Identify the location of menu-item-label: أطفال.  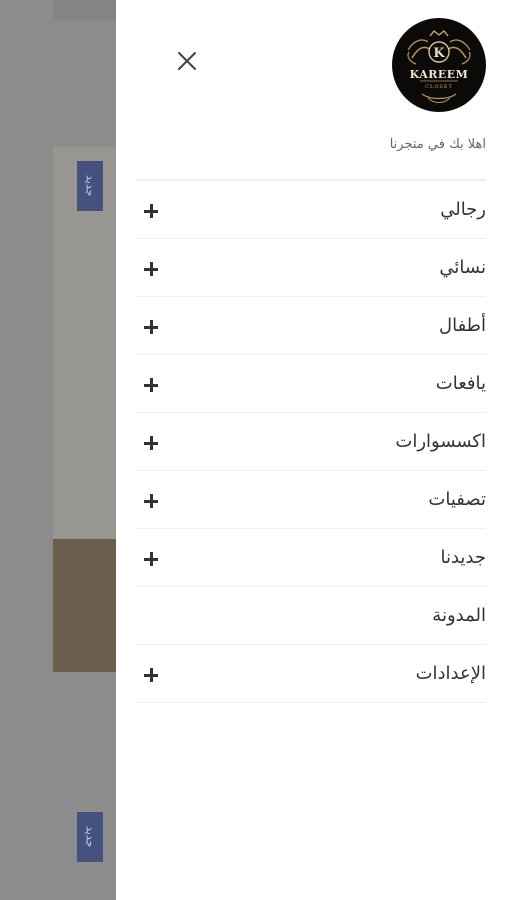
(462, 325).